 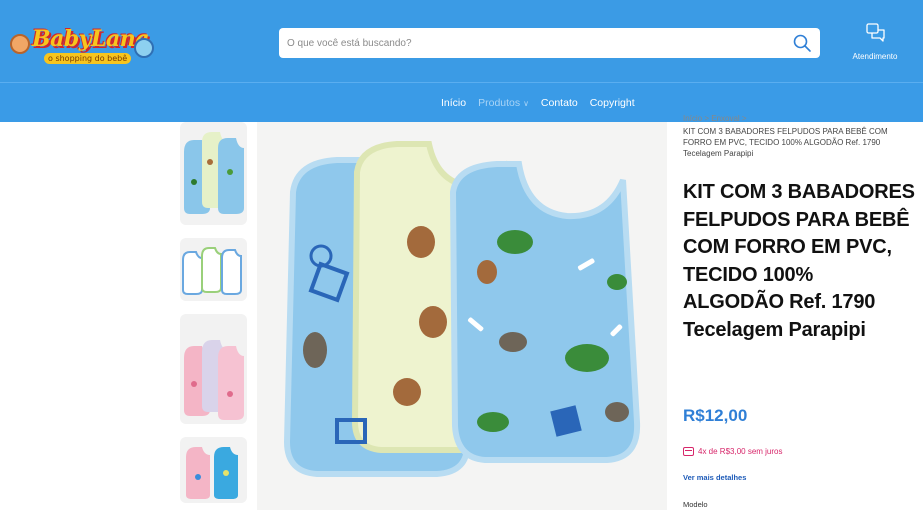 What do you see at coordinates (144, 48) in the screenshot?
I see `logo-mascot-right` at bounding box center [144, 48].